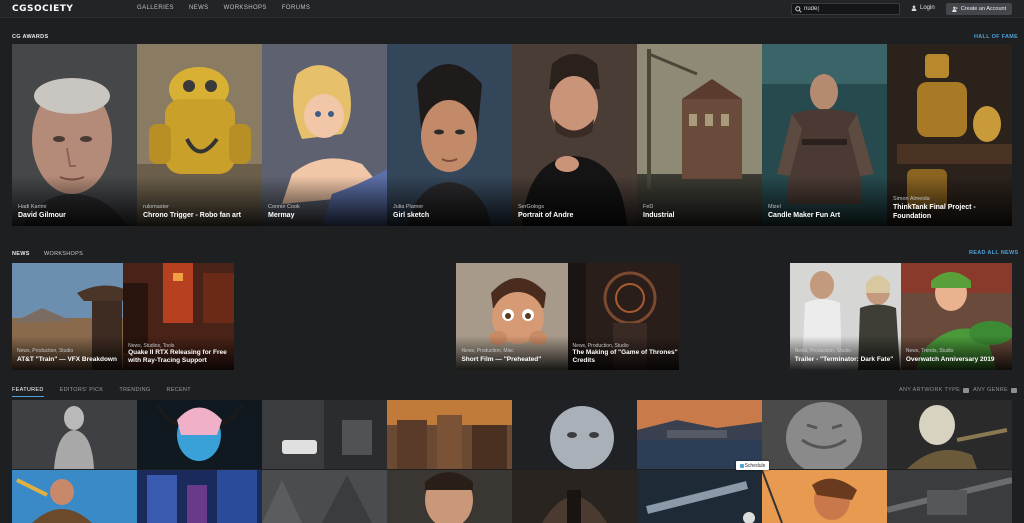 This screenshot has width=1024, height=523. I want to click on dropdown-icon, so click(966, 390).